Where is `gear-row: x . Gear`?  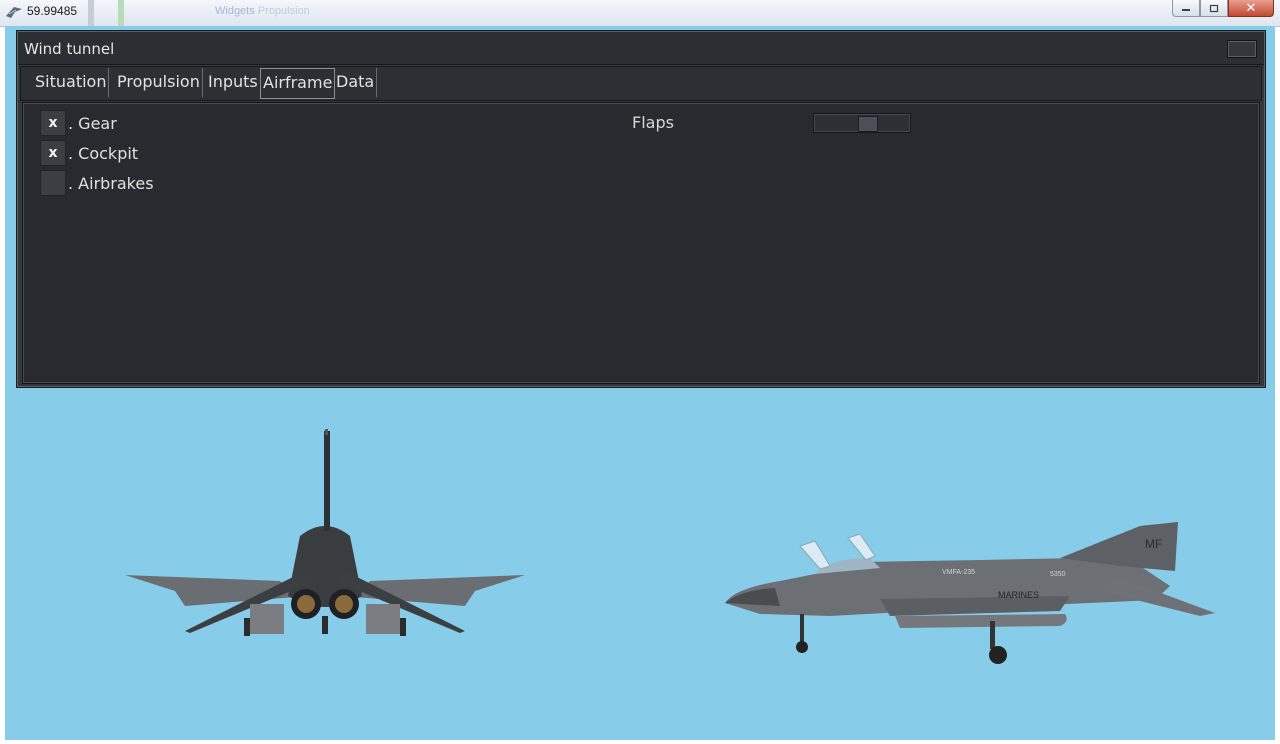 gear-row: x . Gear is located at coordinates (78, 123).